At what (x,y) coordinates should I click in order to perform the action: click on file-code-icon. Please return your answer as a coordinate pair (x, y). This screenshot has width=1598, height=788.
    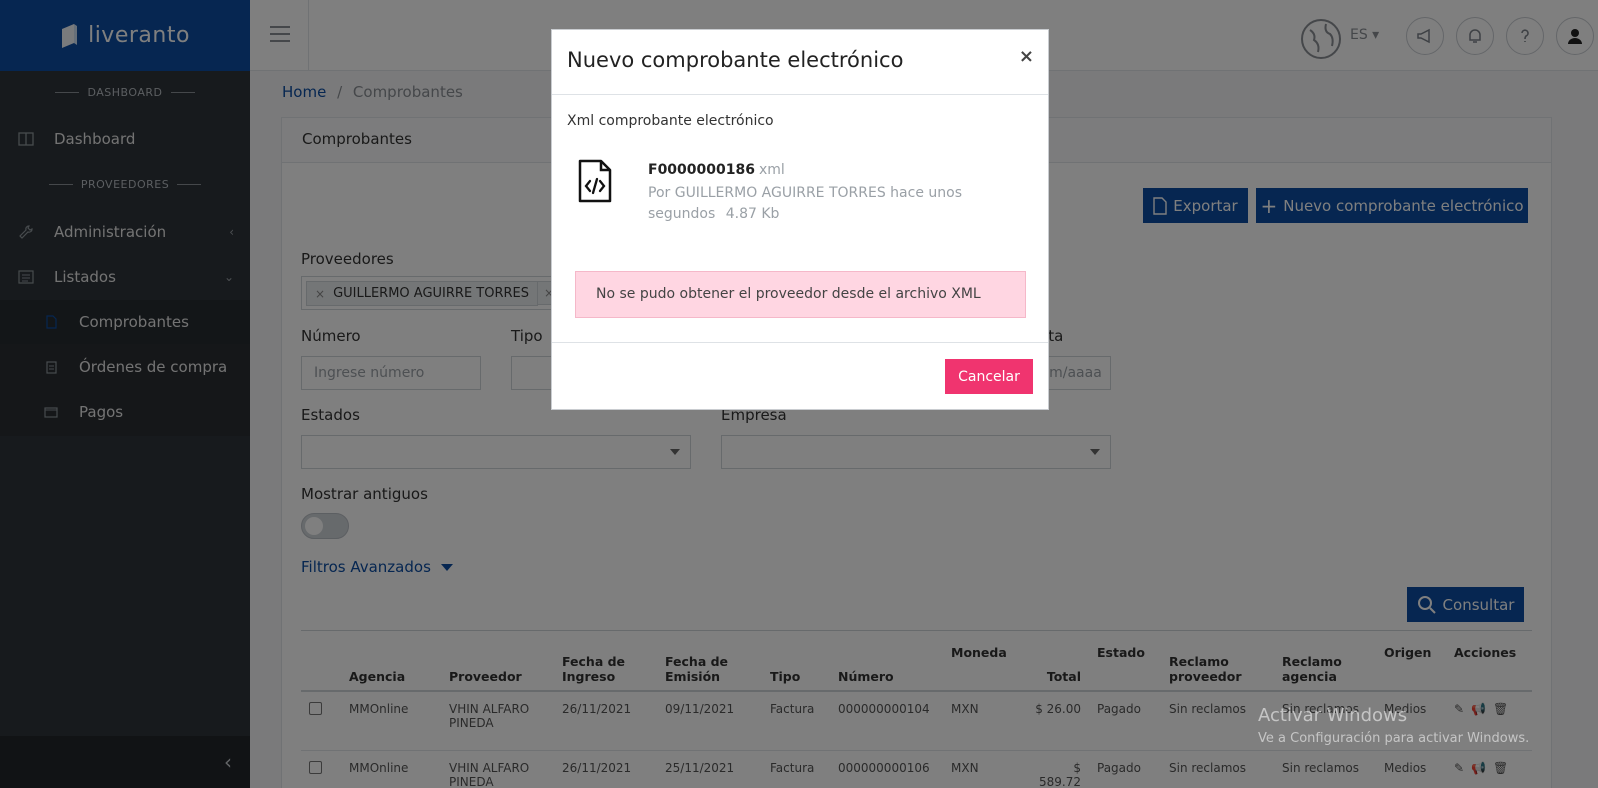
    Looking at the image, I should click on (595, 181).